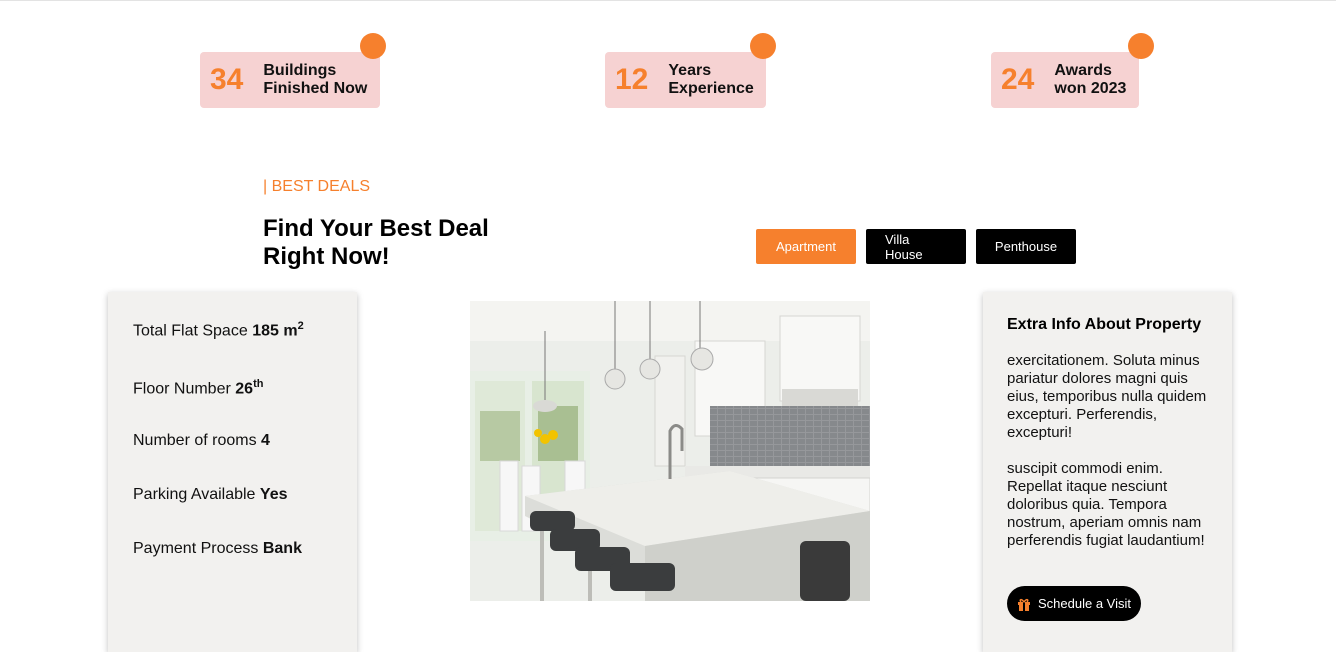 The height and width of the screenshot is (652, 1336). What do you see at coordinates (258, 384) in the screenshot?
I see `spec-ordinal-sup: th` at bounding box center [258, 384].